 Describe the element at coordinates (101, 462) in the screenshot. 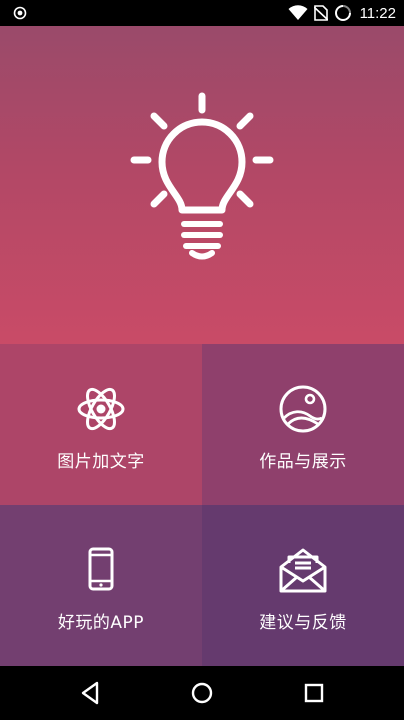

I see `tile-label: 图片加文字` at that location.